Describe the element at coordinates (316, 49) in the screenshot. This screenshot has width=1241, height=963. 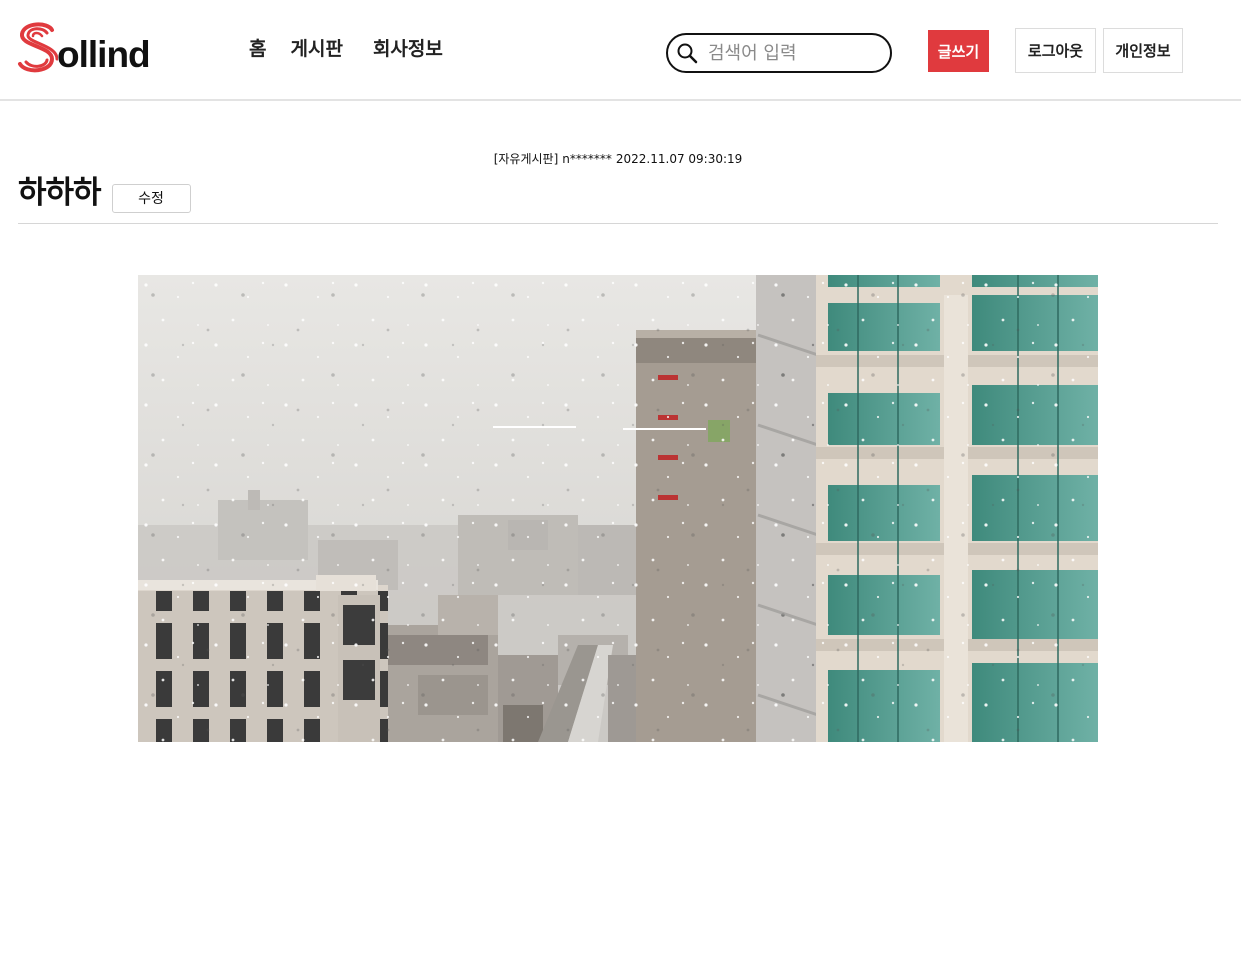
I see `nav-board: 게시판` at that location.